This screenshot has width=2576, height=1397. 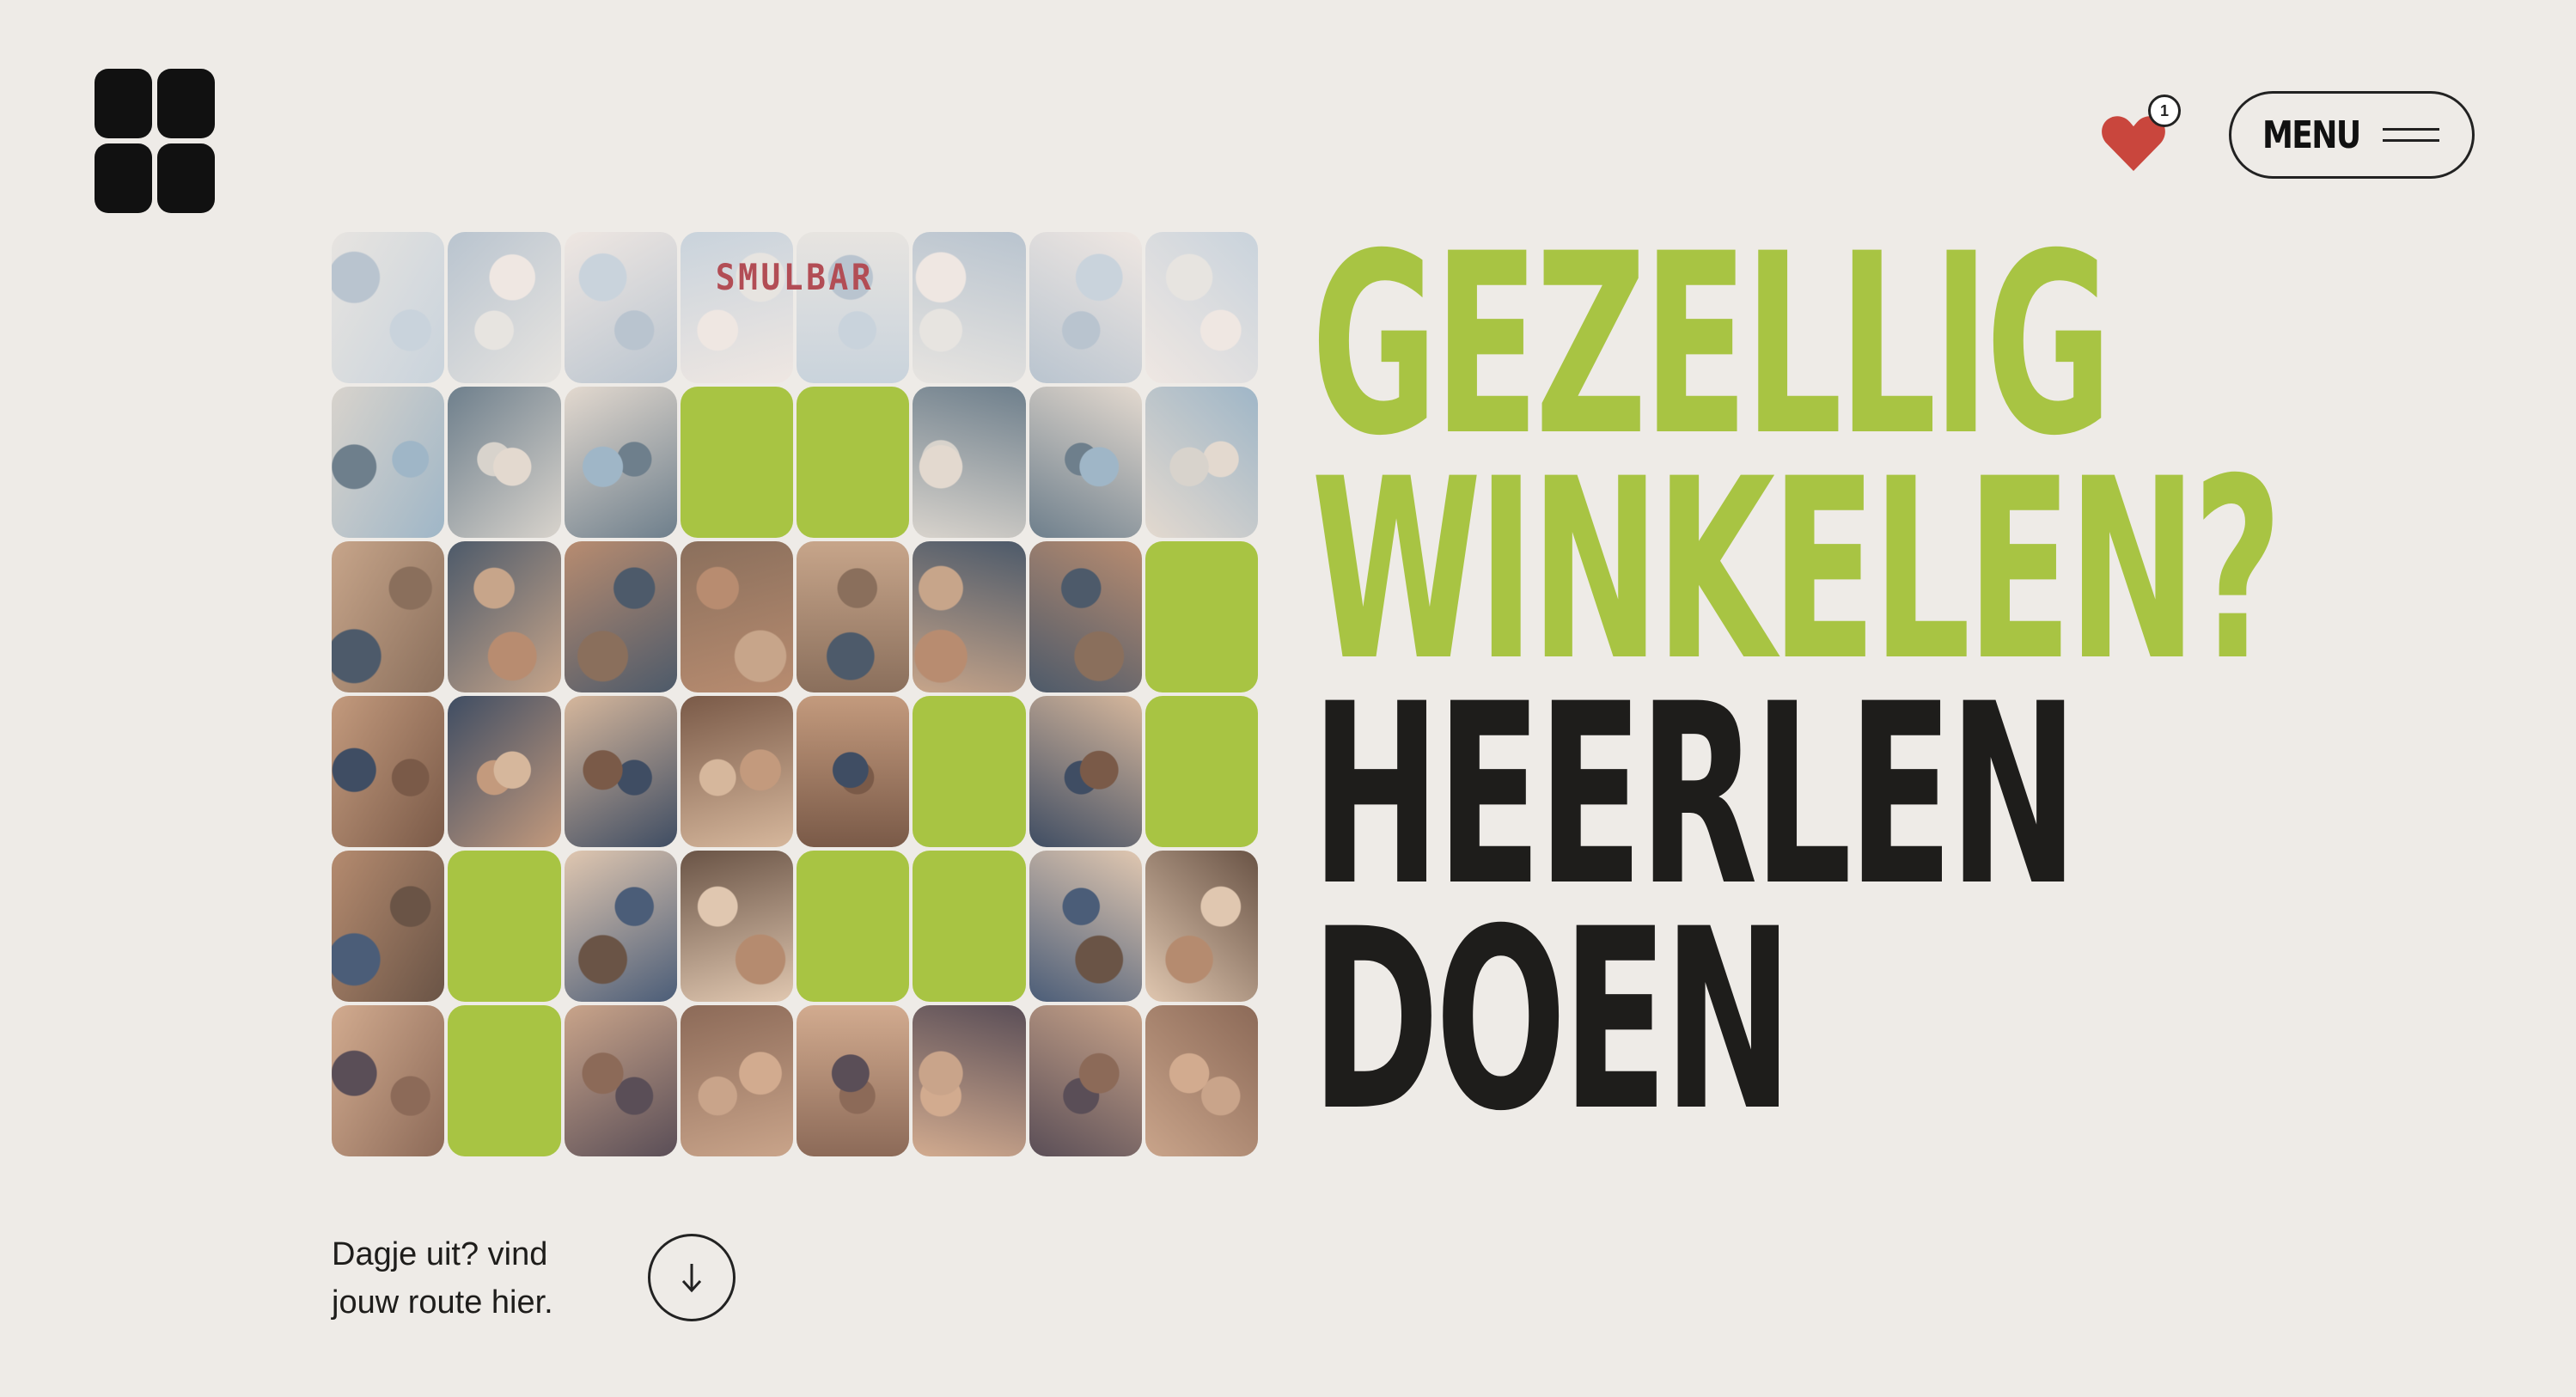 I want to click on headline-line-2: WINKELEN?, so click(x=1797, y=571).